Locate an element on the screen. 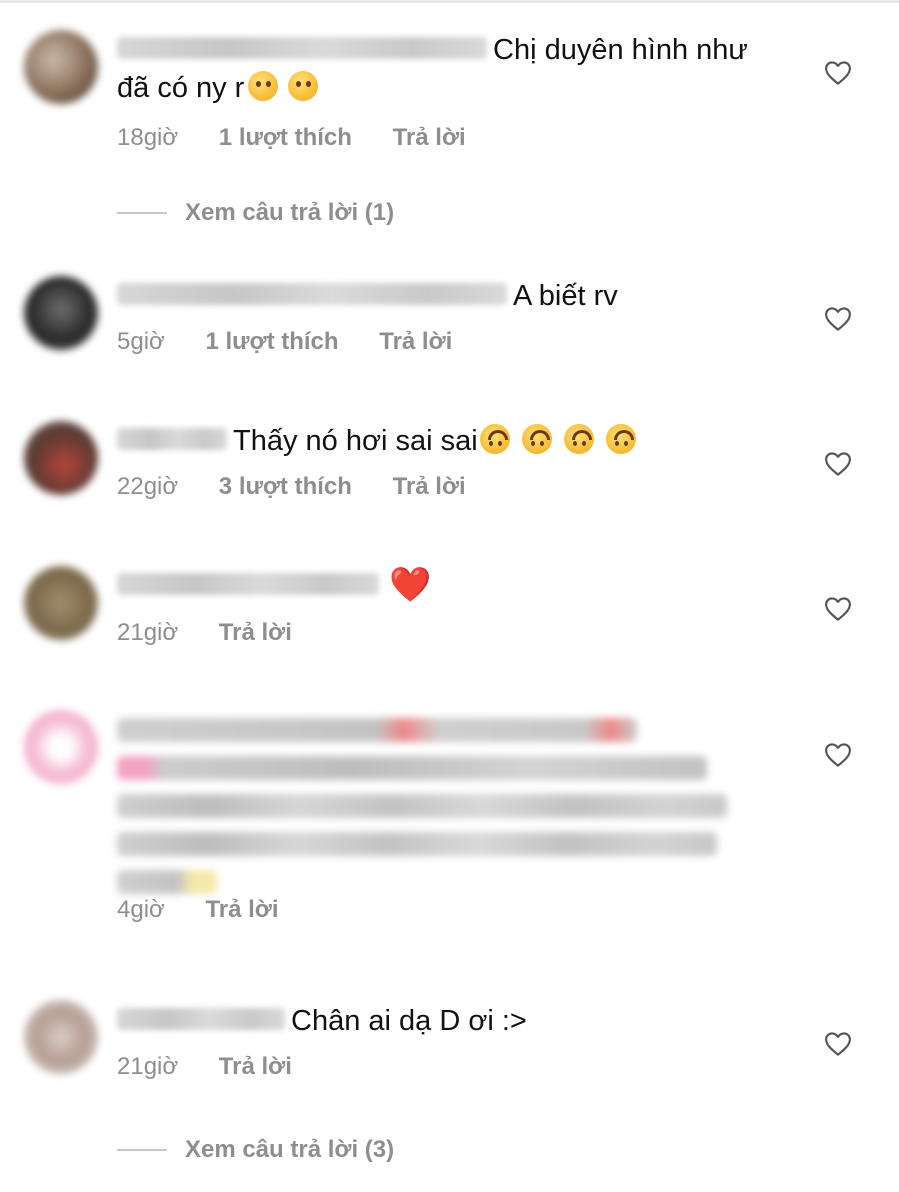 Image resolution: width=899 pixels, height=1192 pixels. view-replies-label: Xem câu trả lời (1) is located at coordinates (290, 212).